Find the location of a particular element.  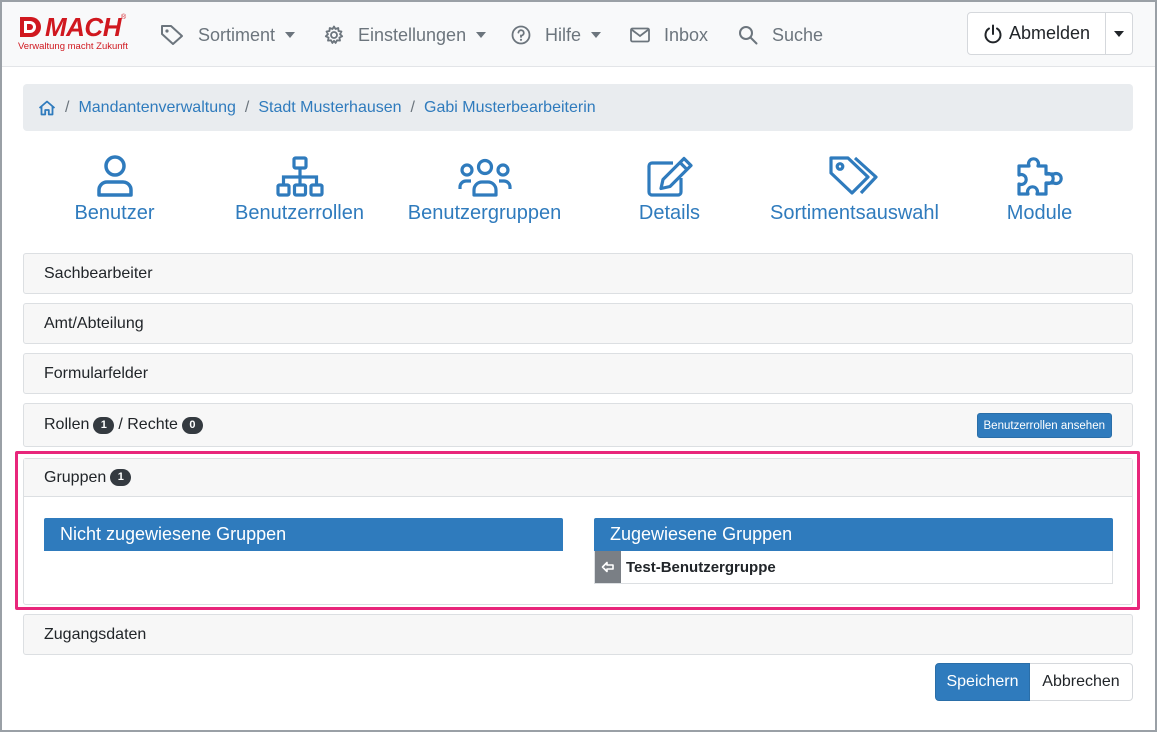

tile-sortimentsauswahl: Sortimentsauswahl is located at coordinates (854, 190).